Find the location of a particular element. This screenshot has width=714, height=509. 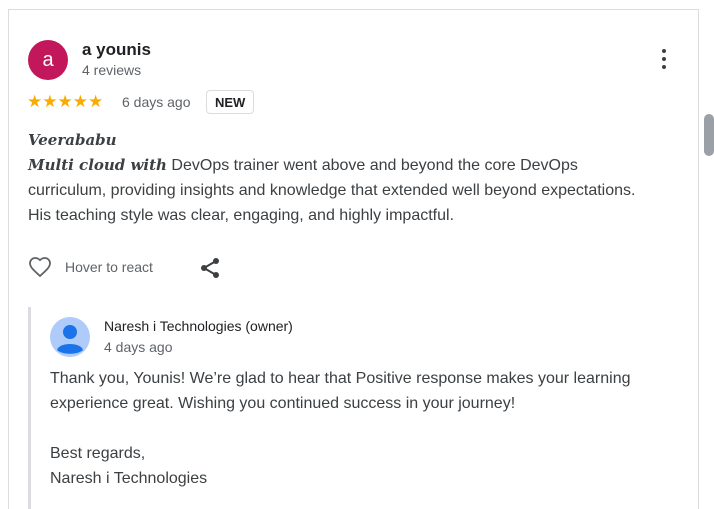

review-text-line1: Veerababu is located at coordinates (72, 140).